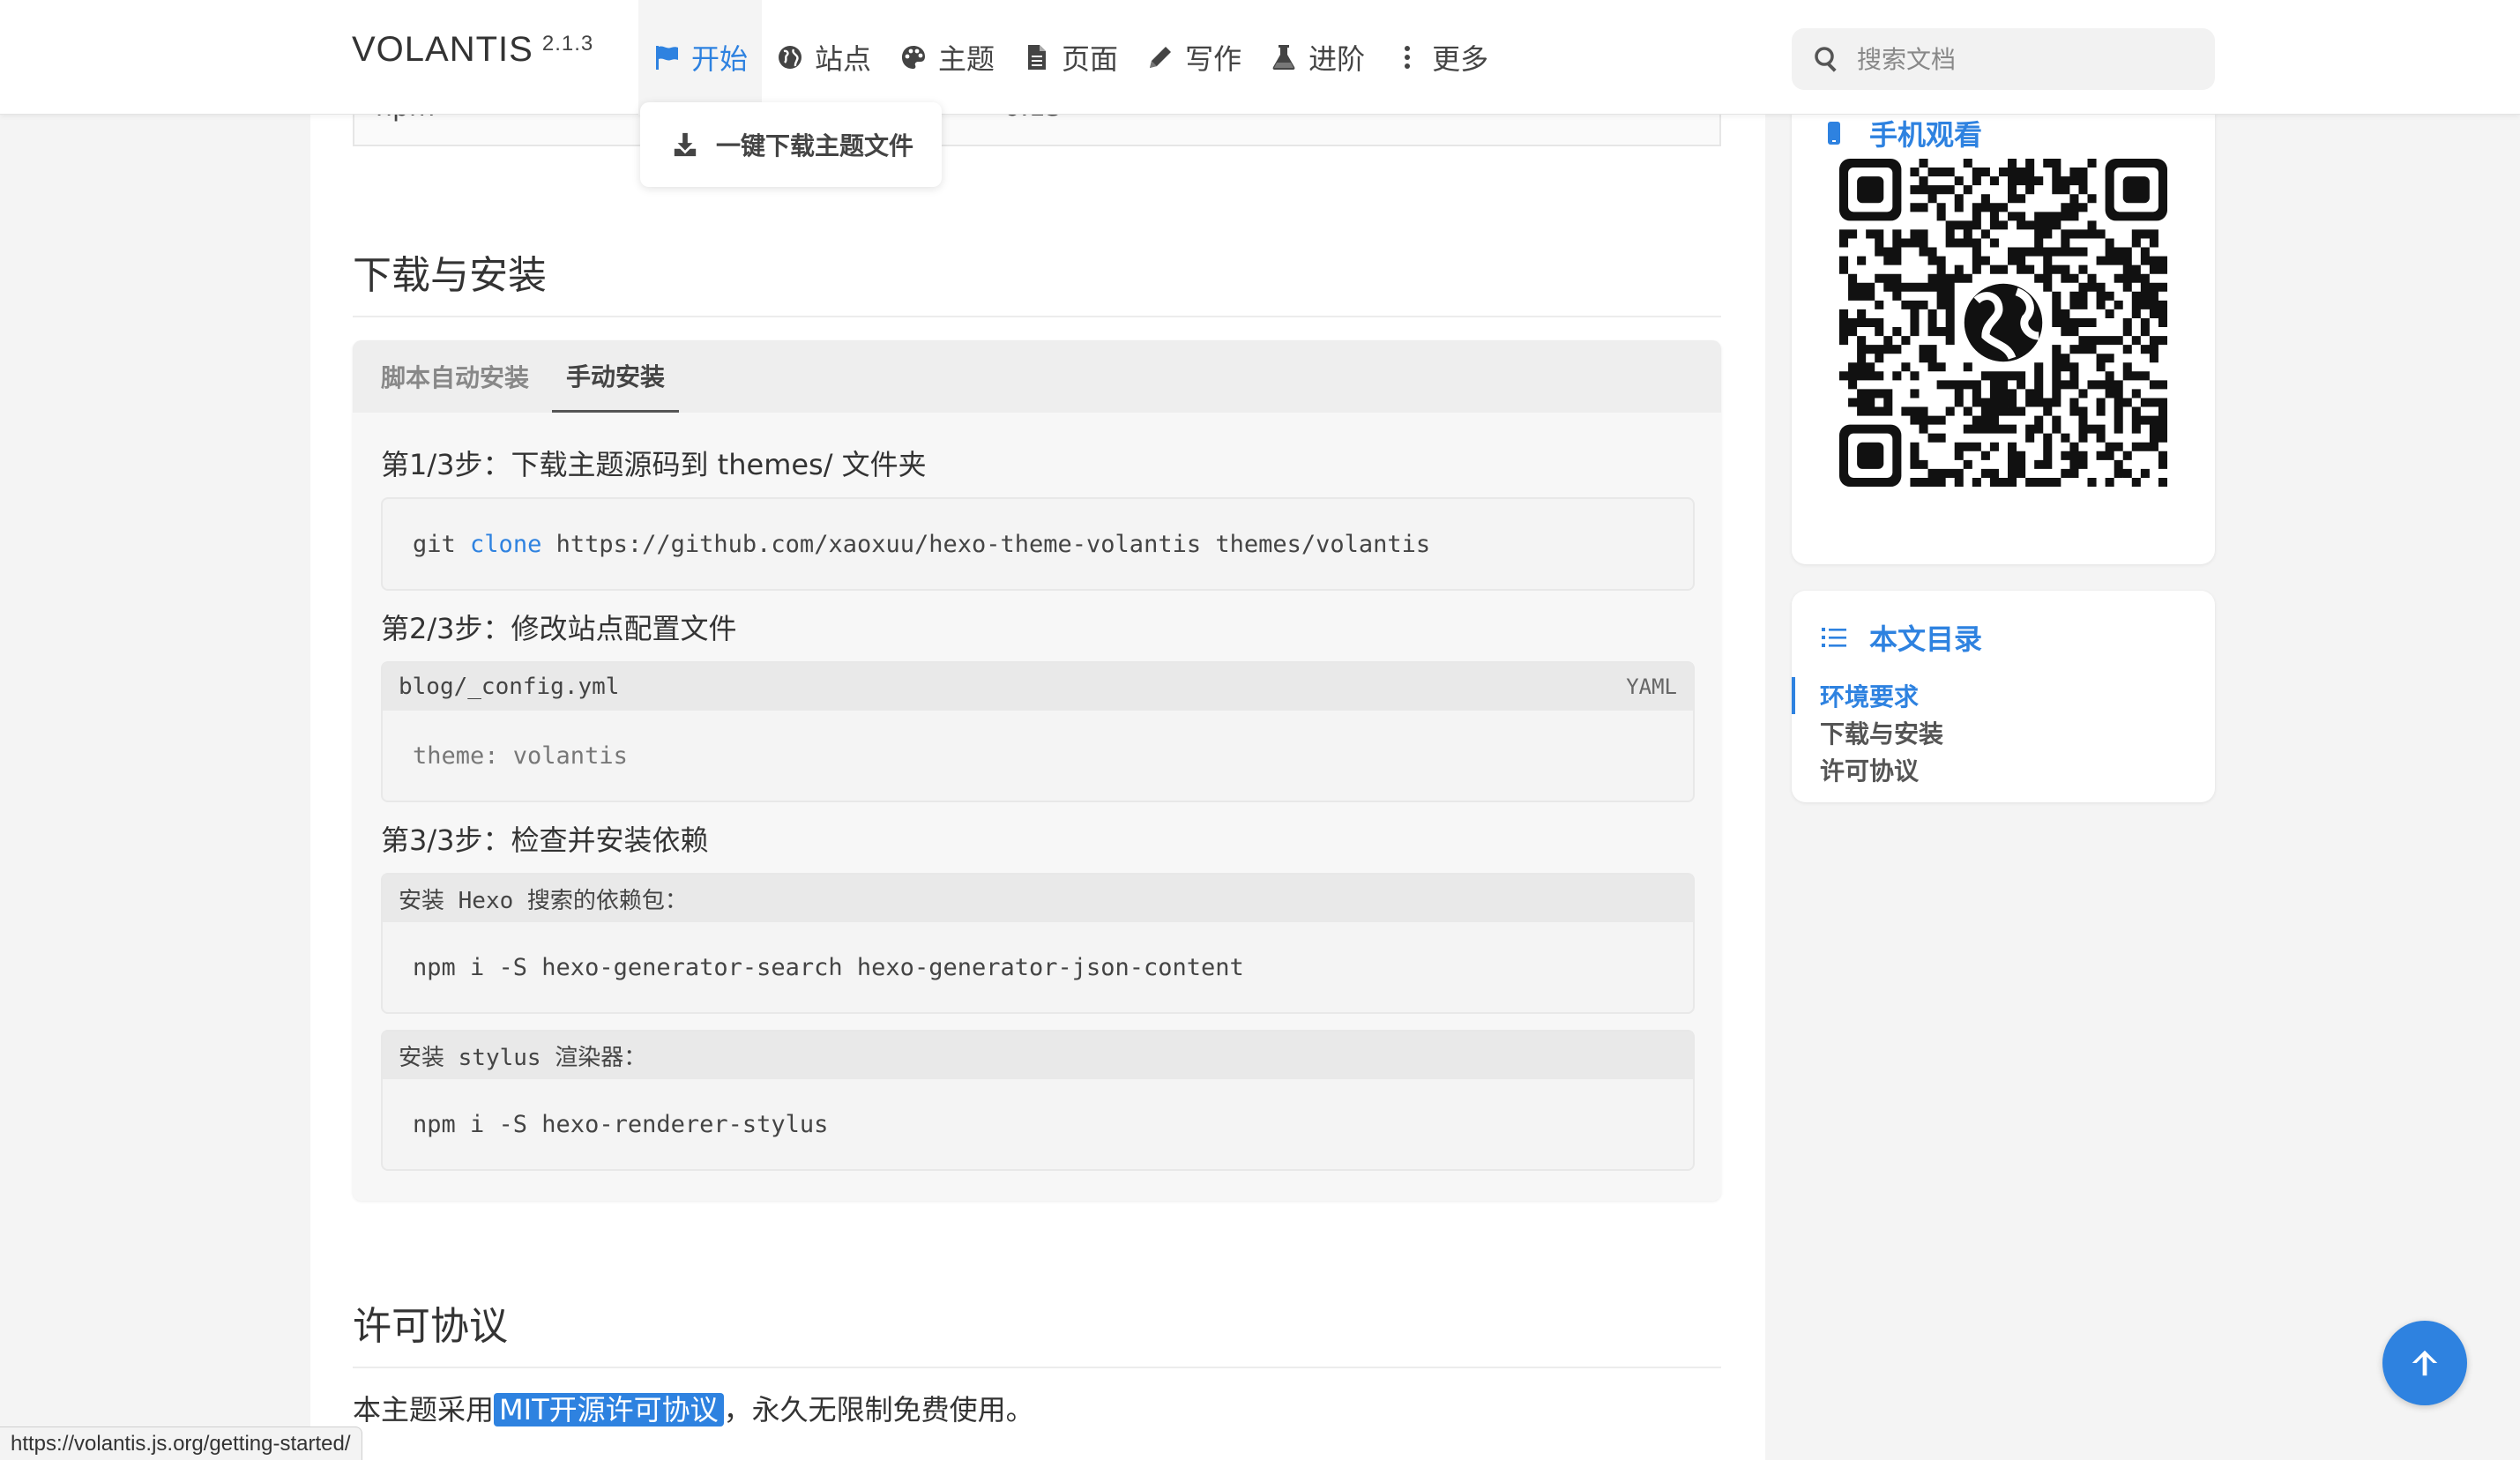  Describe the element at coordinates (1283, 57) in the screenshot. I see `flask-icon` at that location.